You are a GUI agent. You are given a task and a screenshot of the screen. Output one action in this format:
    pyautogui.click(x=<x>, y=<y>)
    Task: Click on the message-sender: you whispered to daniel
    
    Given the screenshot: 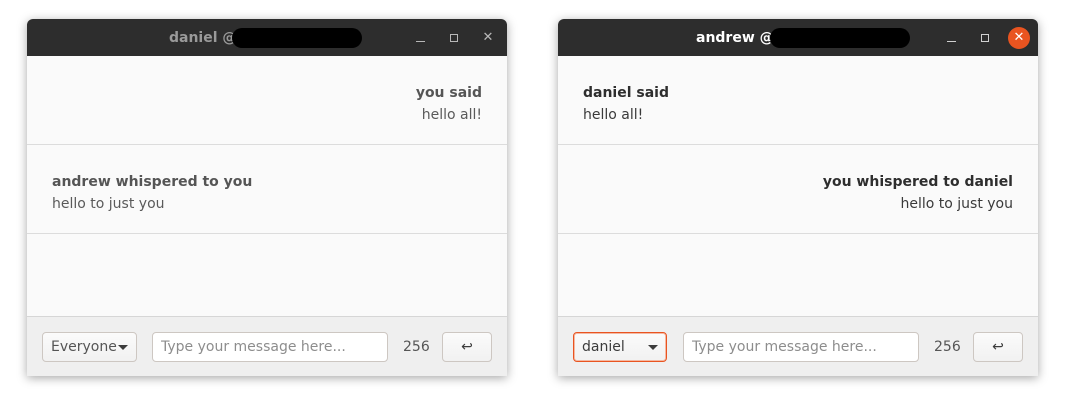 What is the action you would take?
    pyautogui.click(x=917, y=182)
    